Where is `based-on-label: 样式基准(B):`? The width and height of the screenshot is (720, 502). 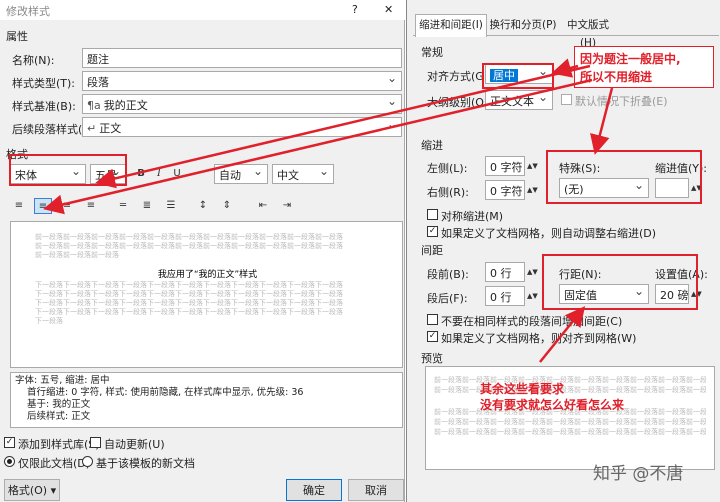 based-on-label: 样式基准(B): is located at coordinates (44, 106).